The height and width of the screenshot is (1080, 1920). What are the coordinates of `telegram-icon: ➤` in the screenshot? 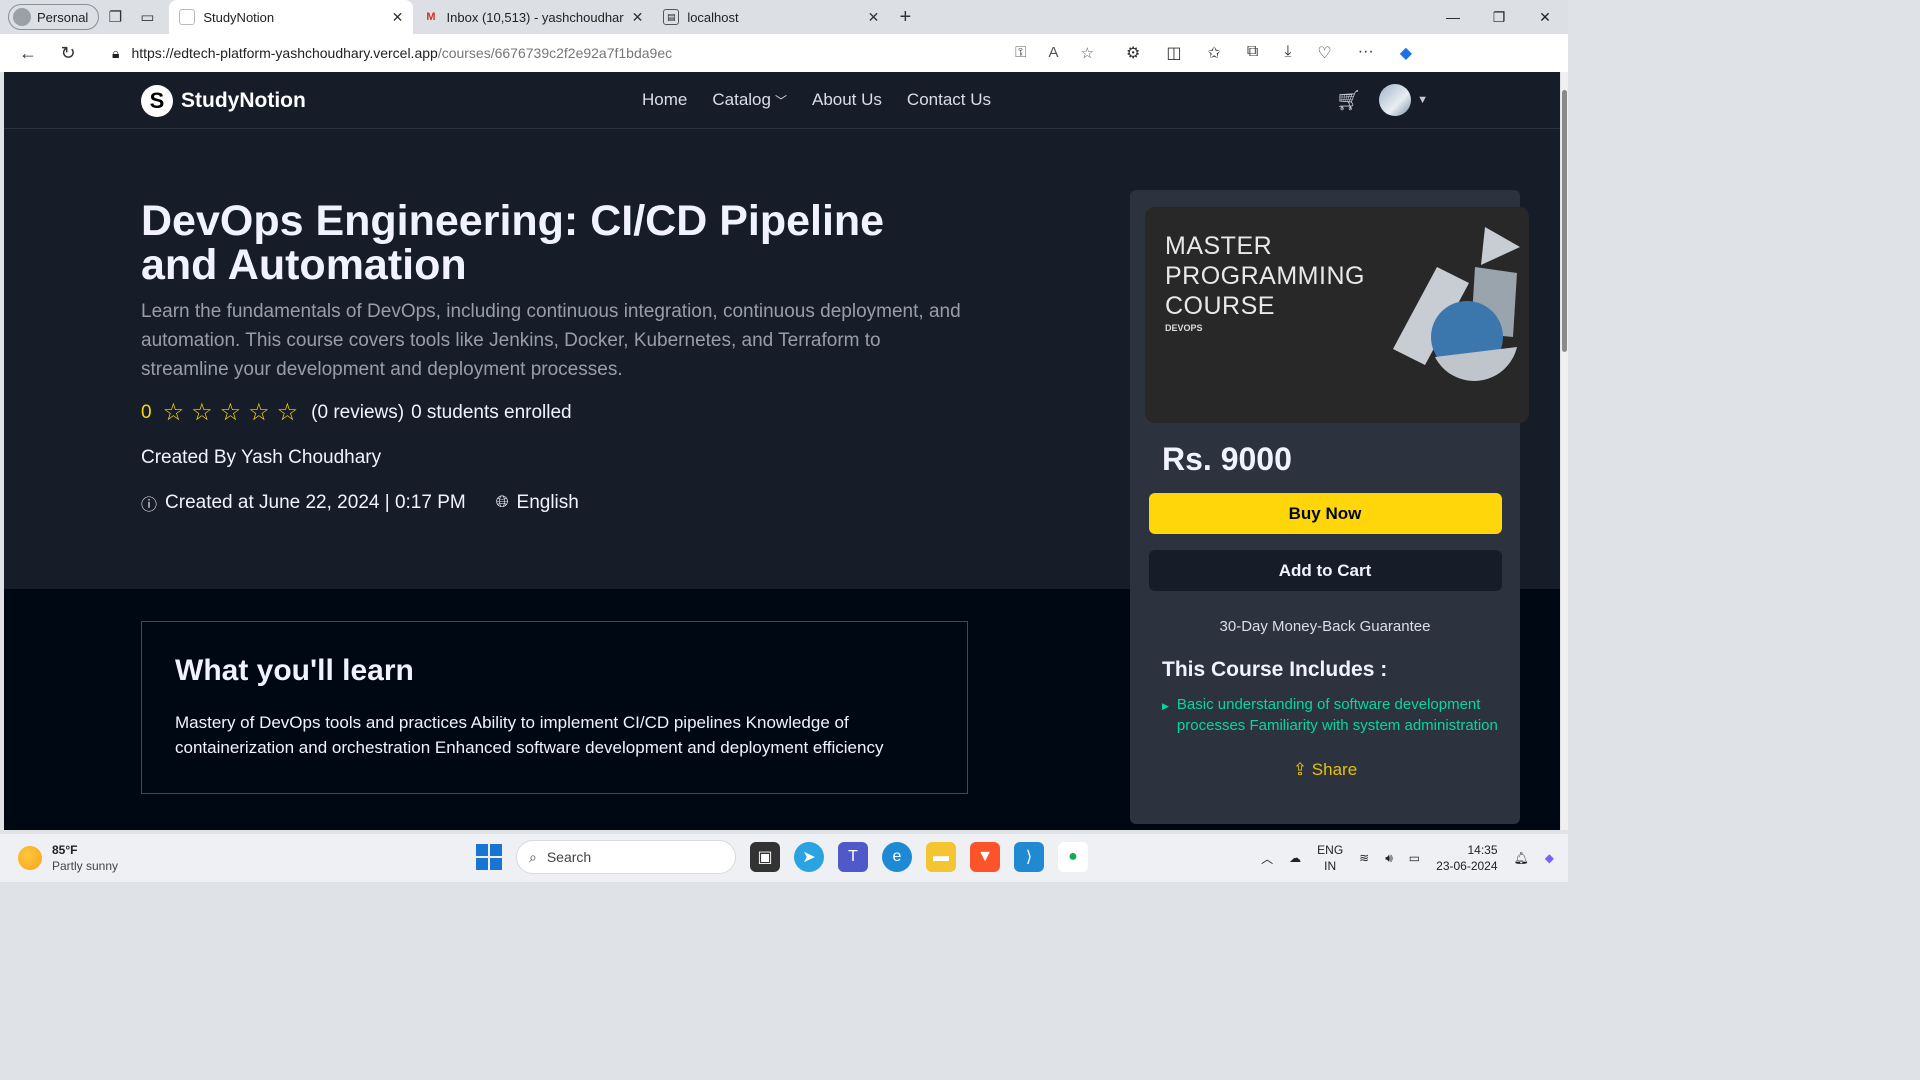 It's located at (809, 857).